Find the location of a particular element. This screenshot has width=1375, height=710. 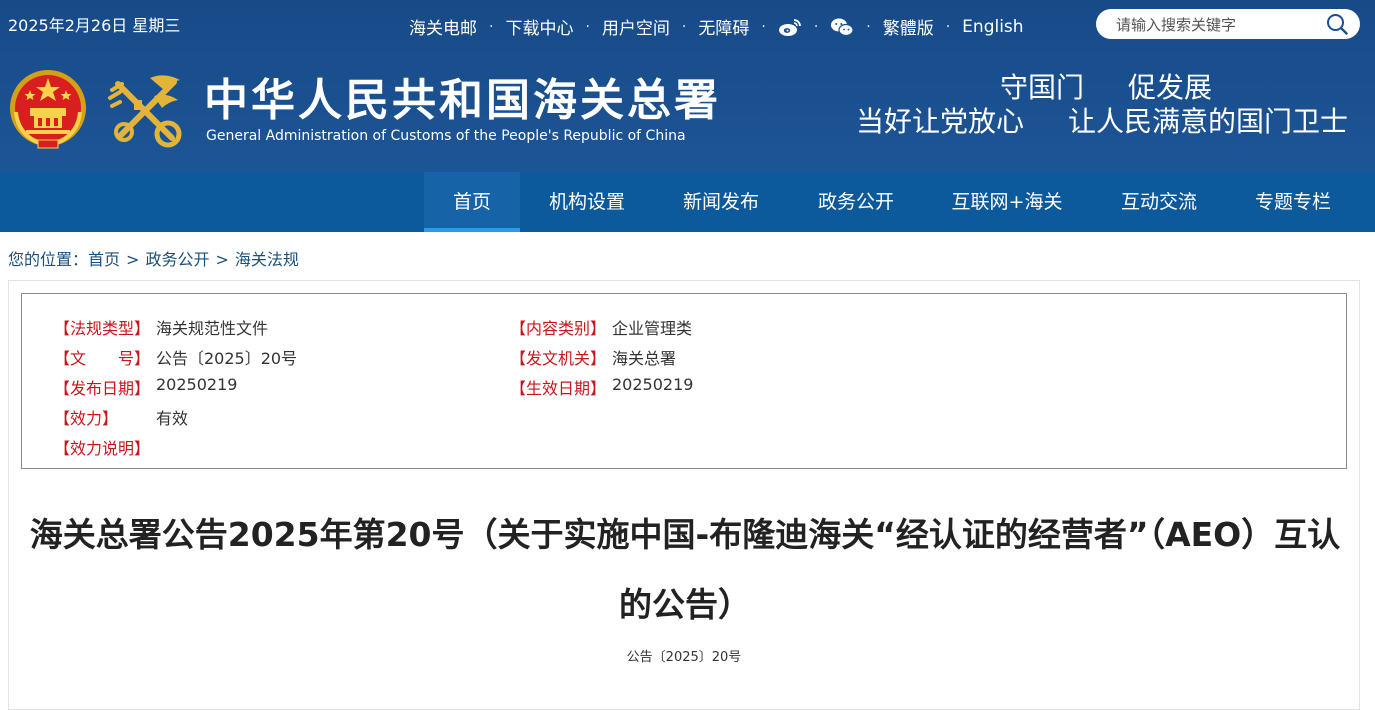

meta-publish-date: 【发布日期】 20250219 is located at coordinates (145, 387).